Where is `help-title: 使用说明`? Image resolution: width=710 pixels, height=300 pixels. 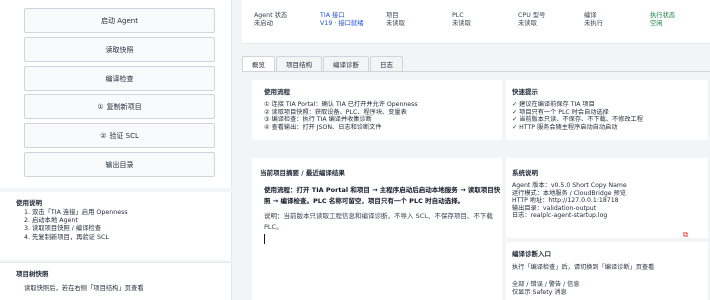 help-title: 使用说明 is located at coordinates (29, 203).